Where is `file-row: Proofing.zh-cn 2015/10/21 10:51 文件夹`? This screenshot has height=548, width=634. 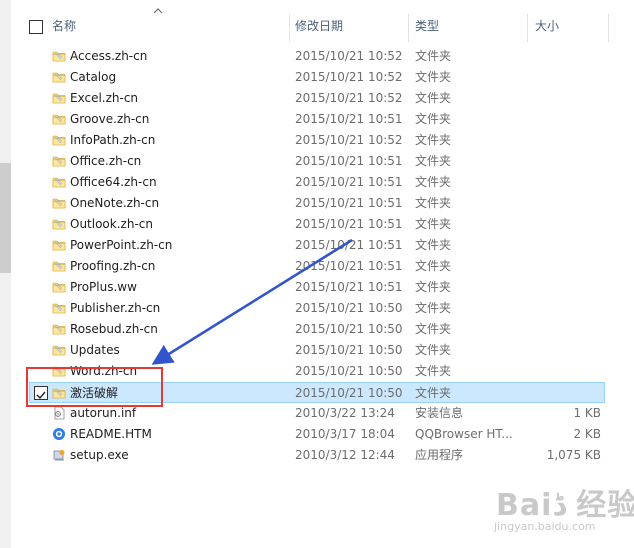 file-row: Proofing.zh-cn 2015/10/21 10:51 文件夹 is located at coordinates (317, 266).